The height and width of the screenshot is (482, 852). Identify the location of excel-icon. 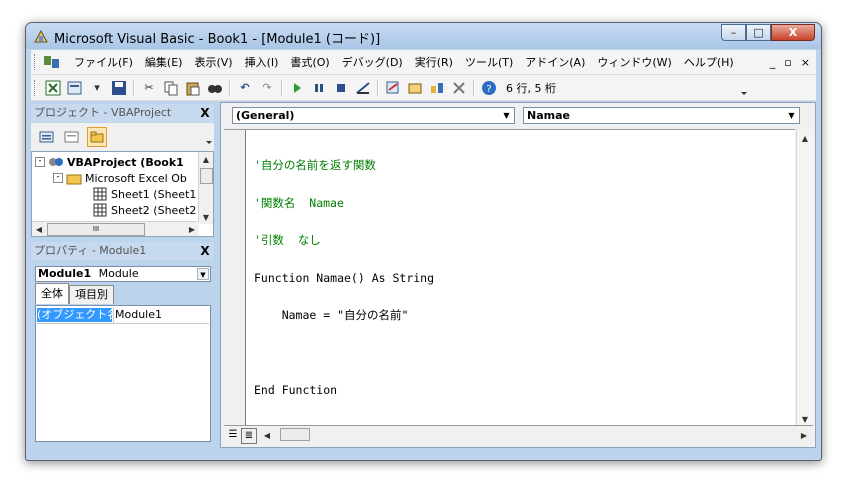
(53, 88).